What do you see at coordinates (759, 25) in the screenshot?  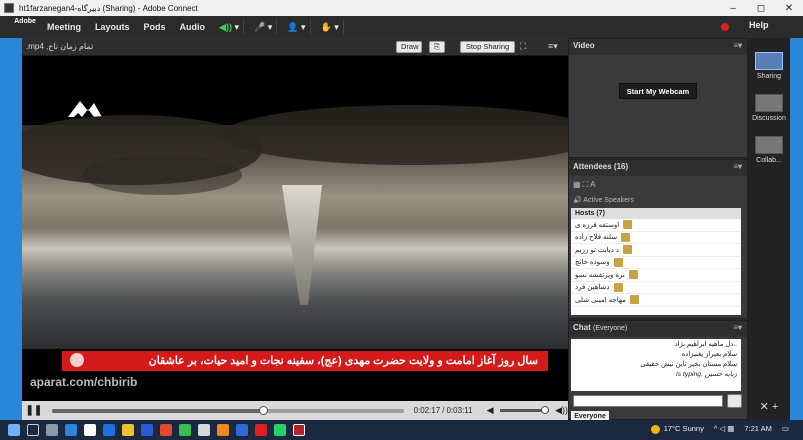 I see `help-menu: Help` at bounding box center [759, 25].